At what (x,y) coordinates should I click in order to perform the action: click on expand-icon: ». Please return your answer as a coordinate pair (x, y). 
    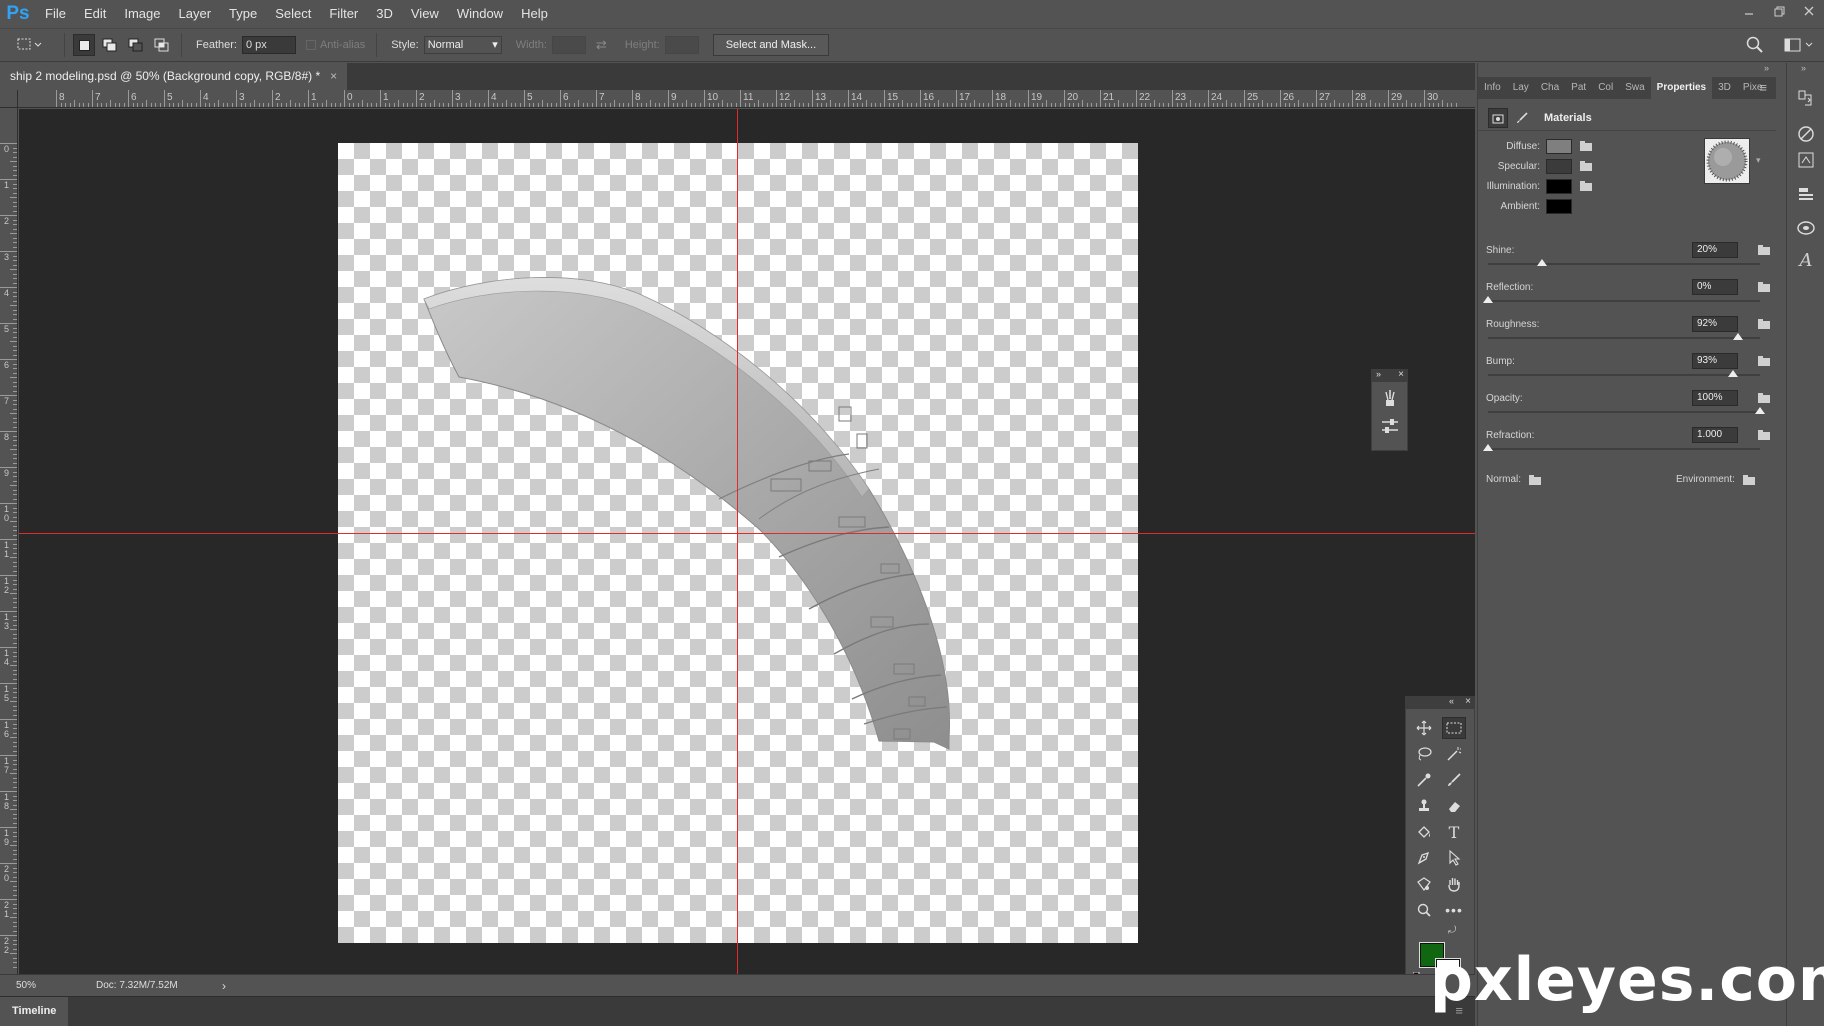
    Looking at the image, I should click on (1378, 374).